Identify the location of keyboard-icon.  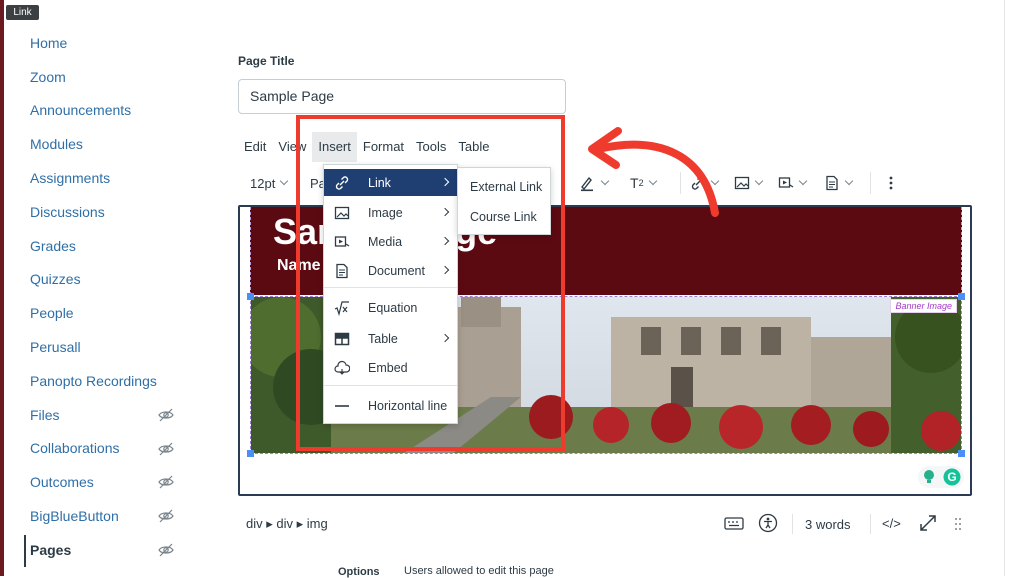
(734, 523).